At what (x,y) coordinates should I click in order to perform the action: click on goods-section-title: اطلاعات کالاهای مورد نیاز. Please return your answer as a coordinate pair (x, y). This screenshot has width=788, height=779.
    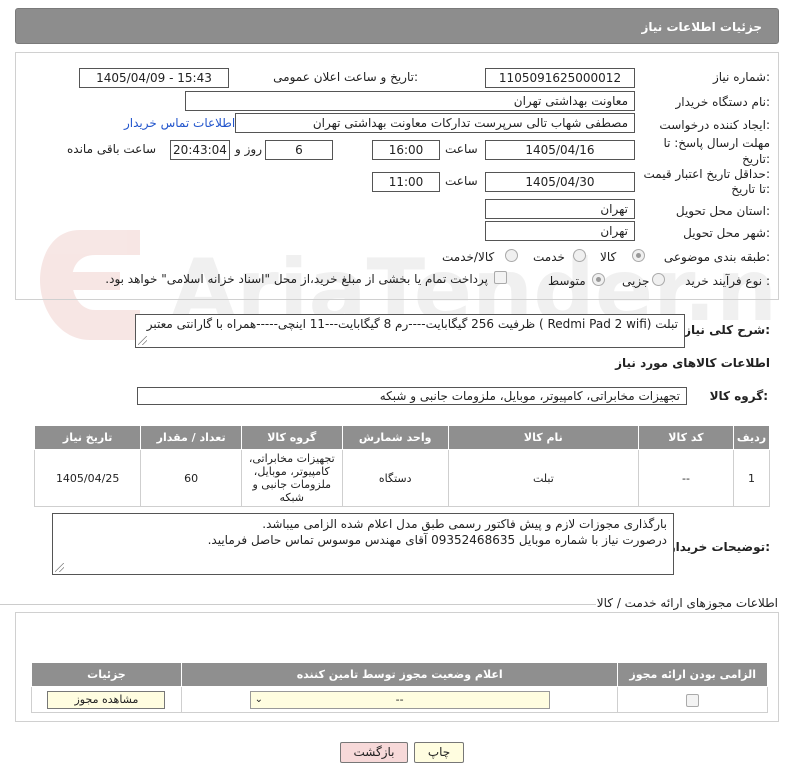
    Looking at the image, I should click on (692, 363).